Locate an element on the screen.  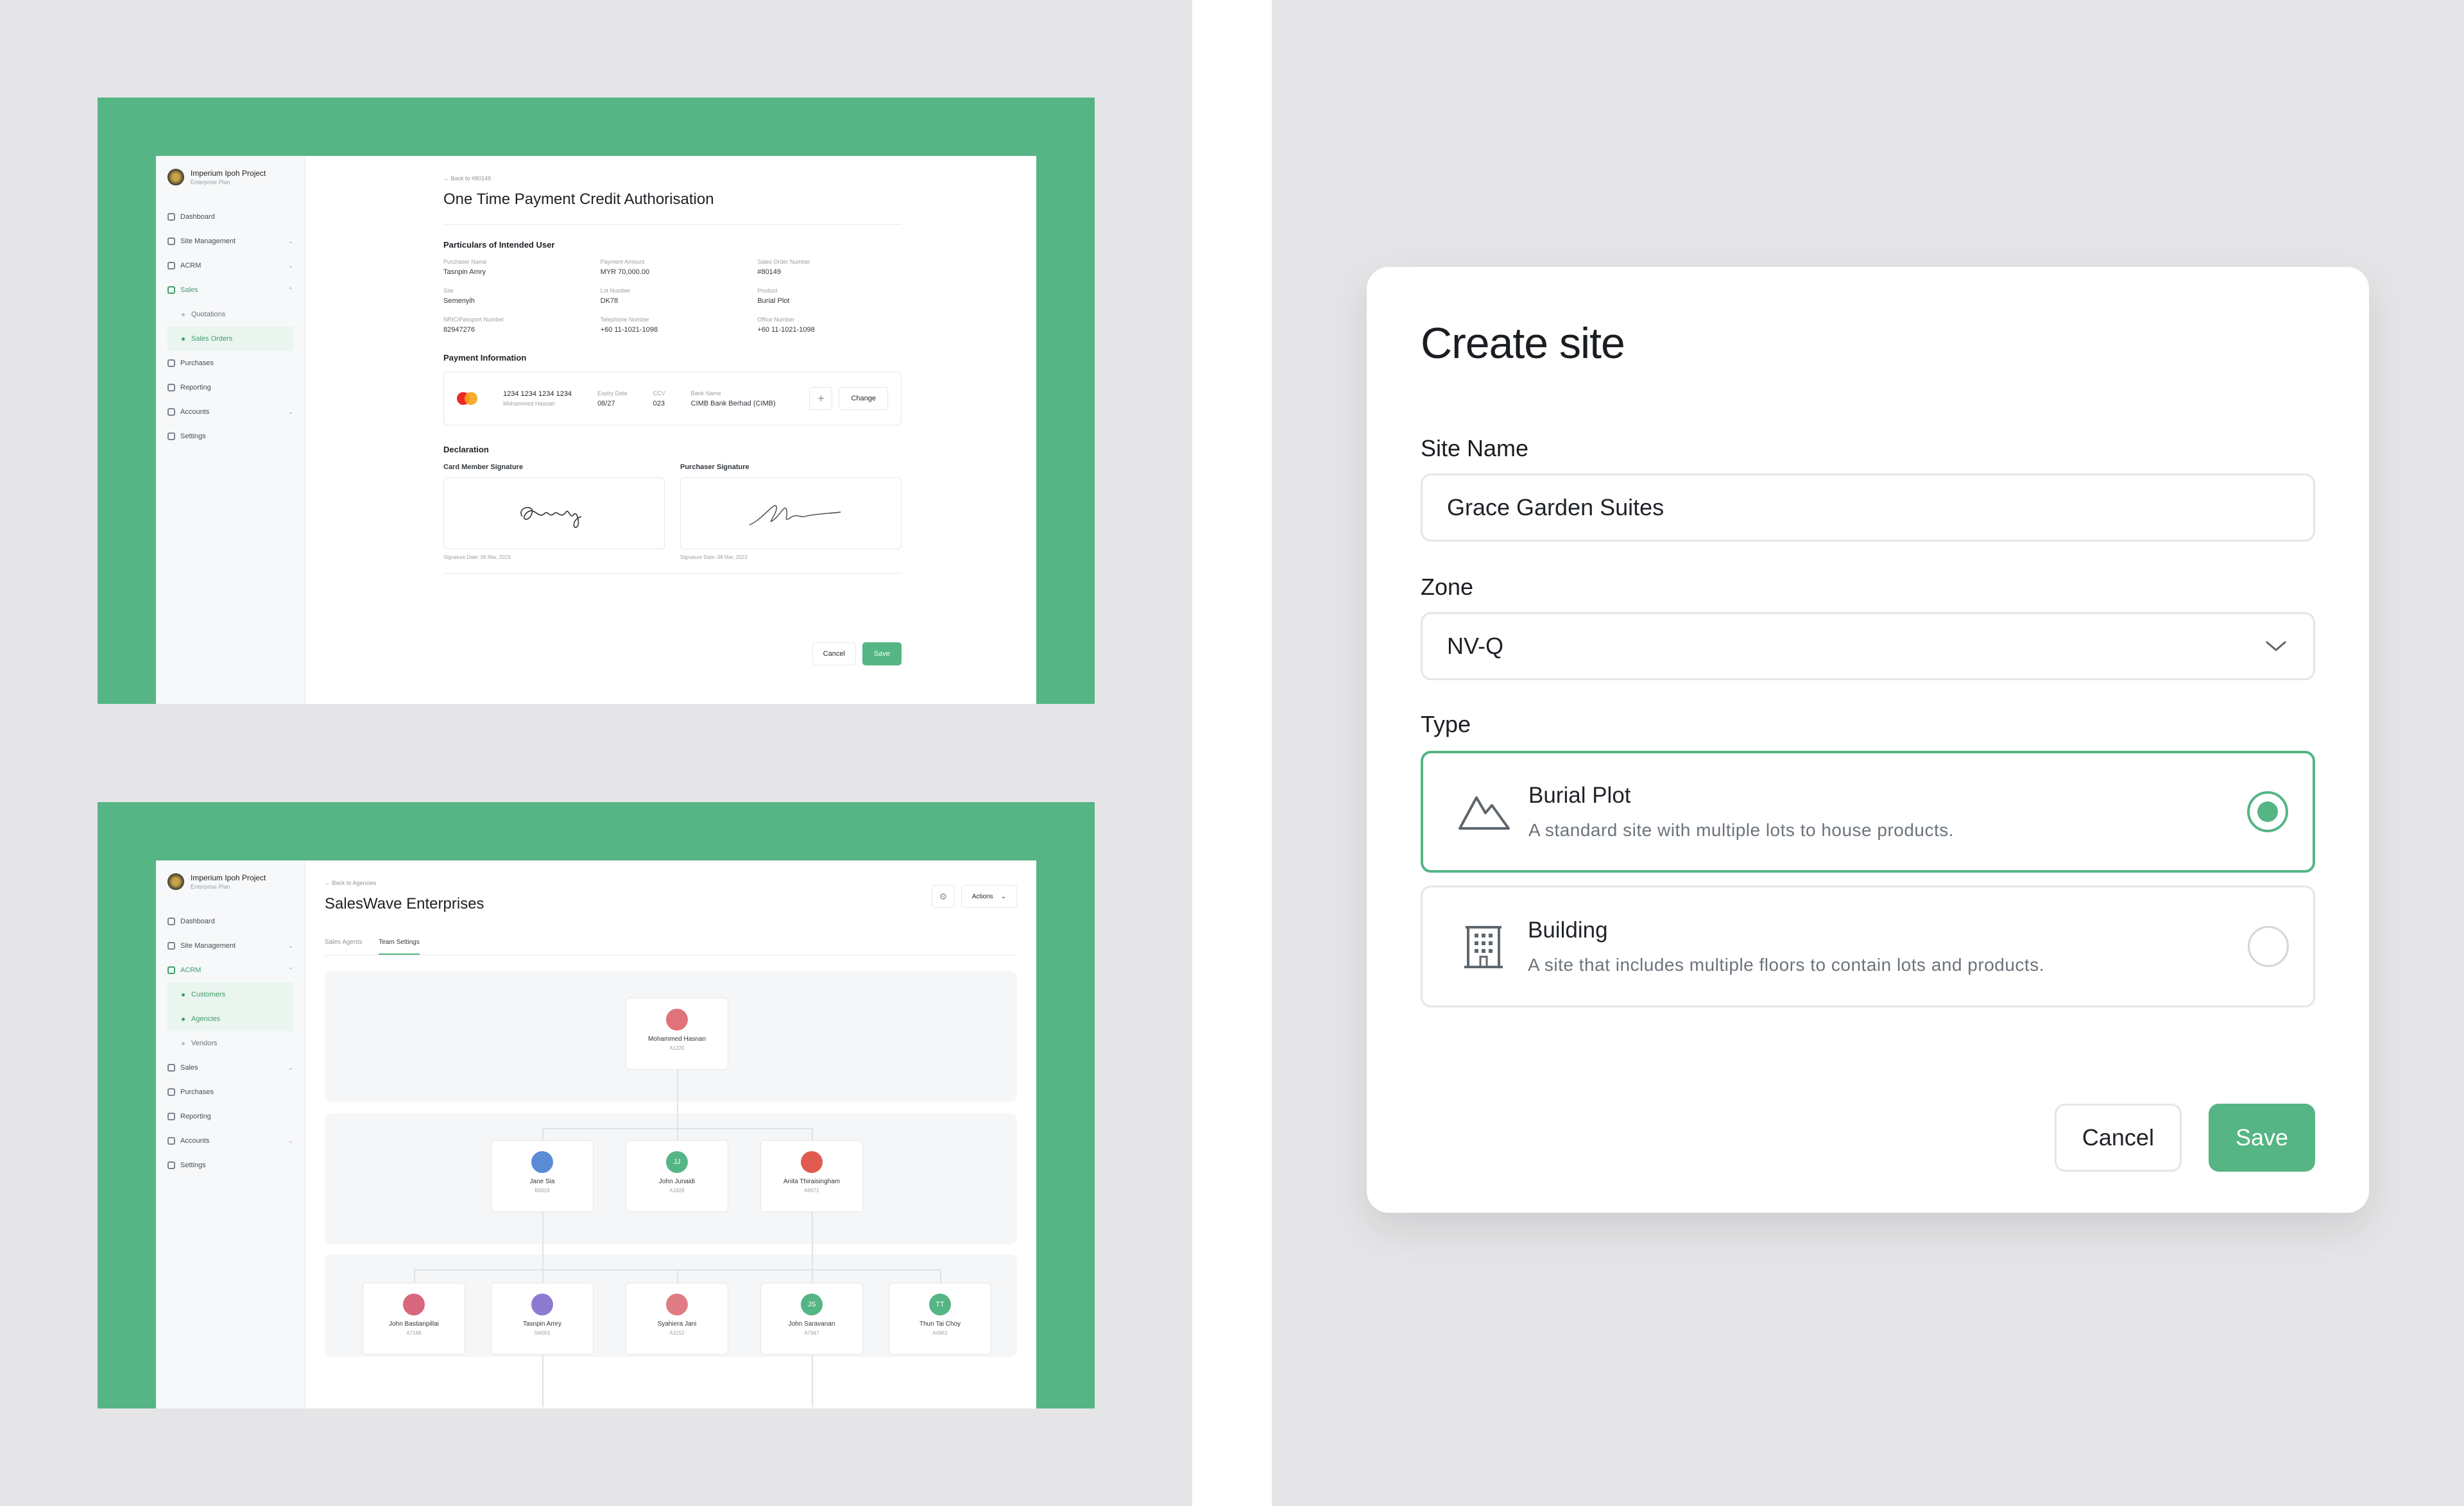
change-card-button: Change is located at coordinates (864, 398).